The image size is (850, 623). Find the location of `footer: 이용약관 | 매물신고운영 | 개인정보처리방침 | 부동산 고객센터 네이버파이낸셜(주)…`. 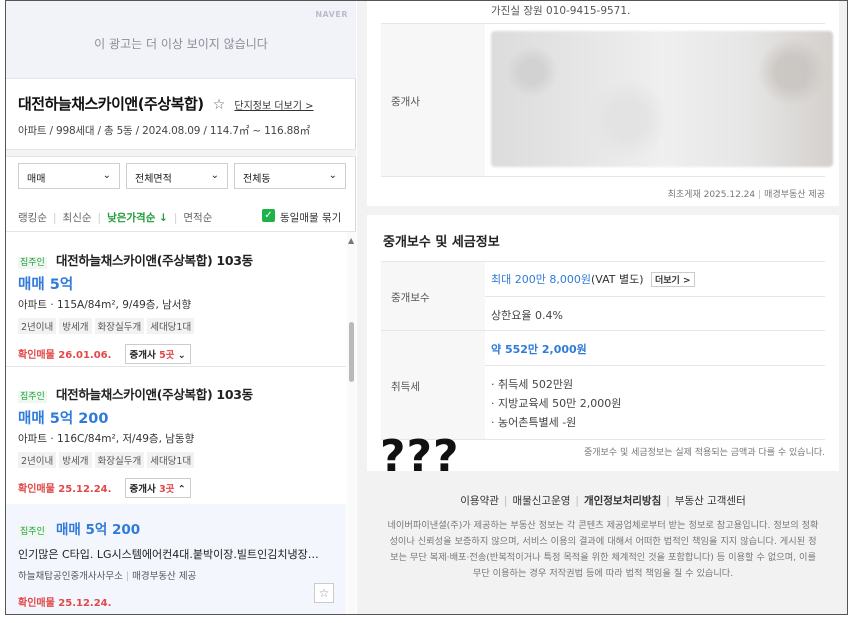

footer: 이용약관 | 매물신고운영 | 개인정보처리방침 | 부동산 고객센터 네이버파이낸셜(주)… is located at coordinates (603, 537).